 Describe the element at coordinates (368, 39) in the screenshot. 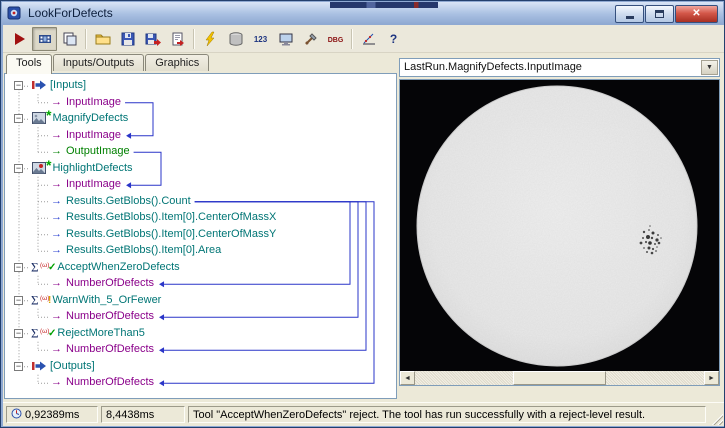

I see `profiler-button` at that location.